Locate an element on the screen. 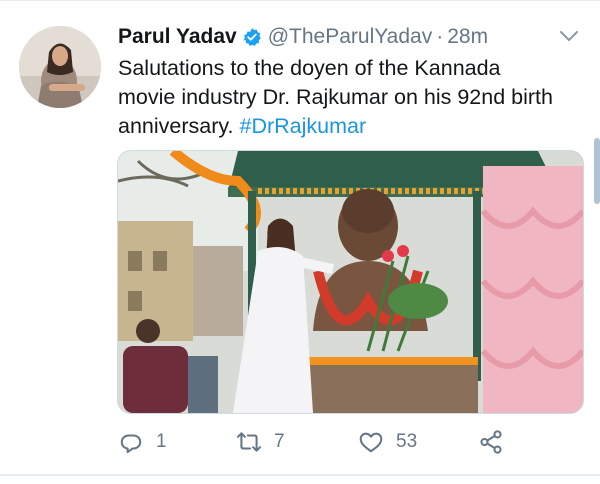 This screenshot has width=600, height=484. tweet-time: 28m is located at coordinates (467, 37).